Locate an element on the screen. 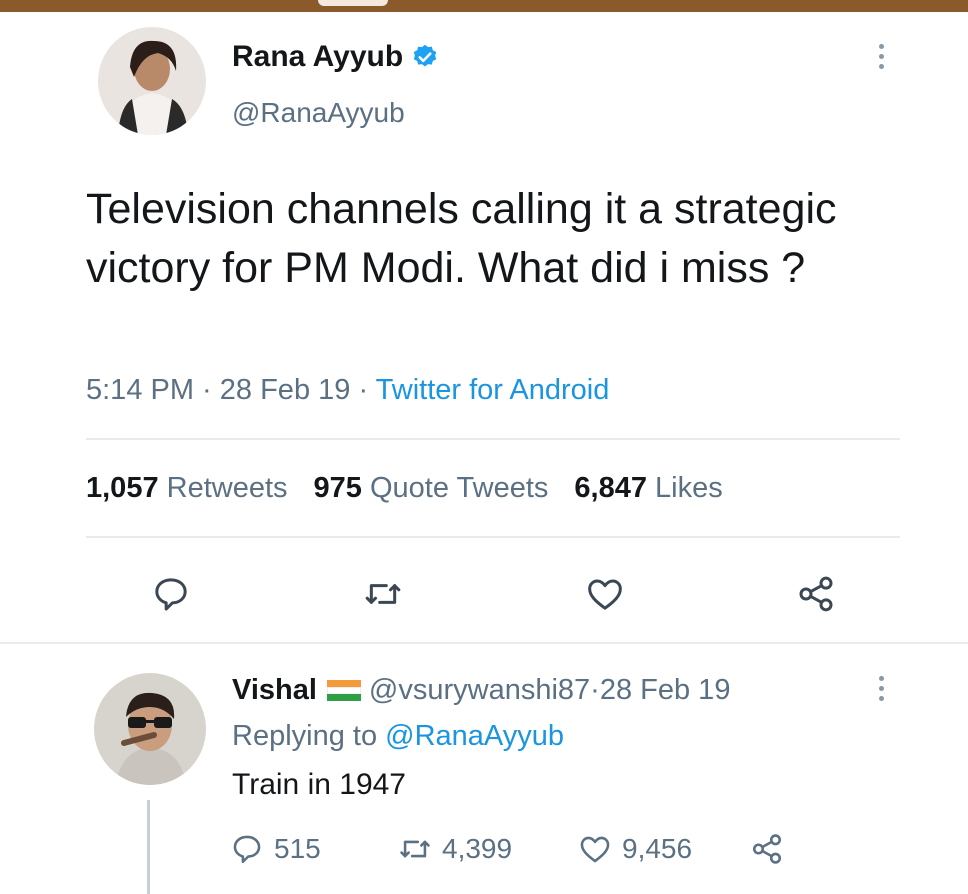 The image size is (968, 894). author-name-row: Rana Ayyub is located at coordinates (335, 57).